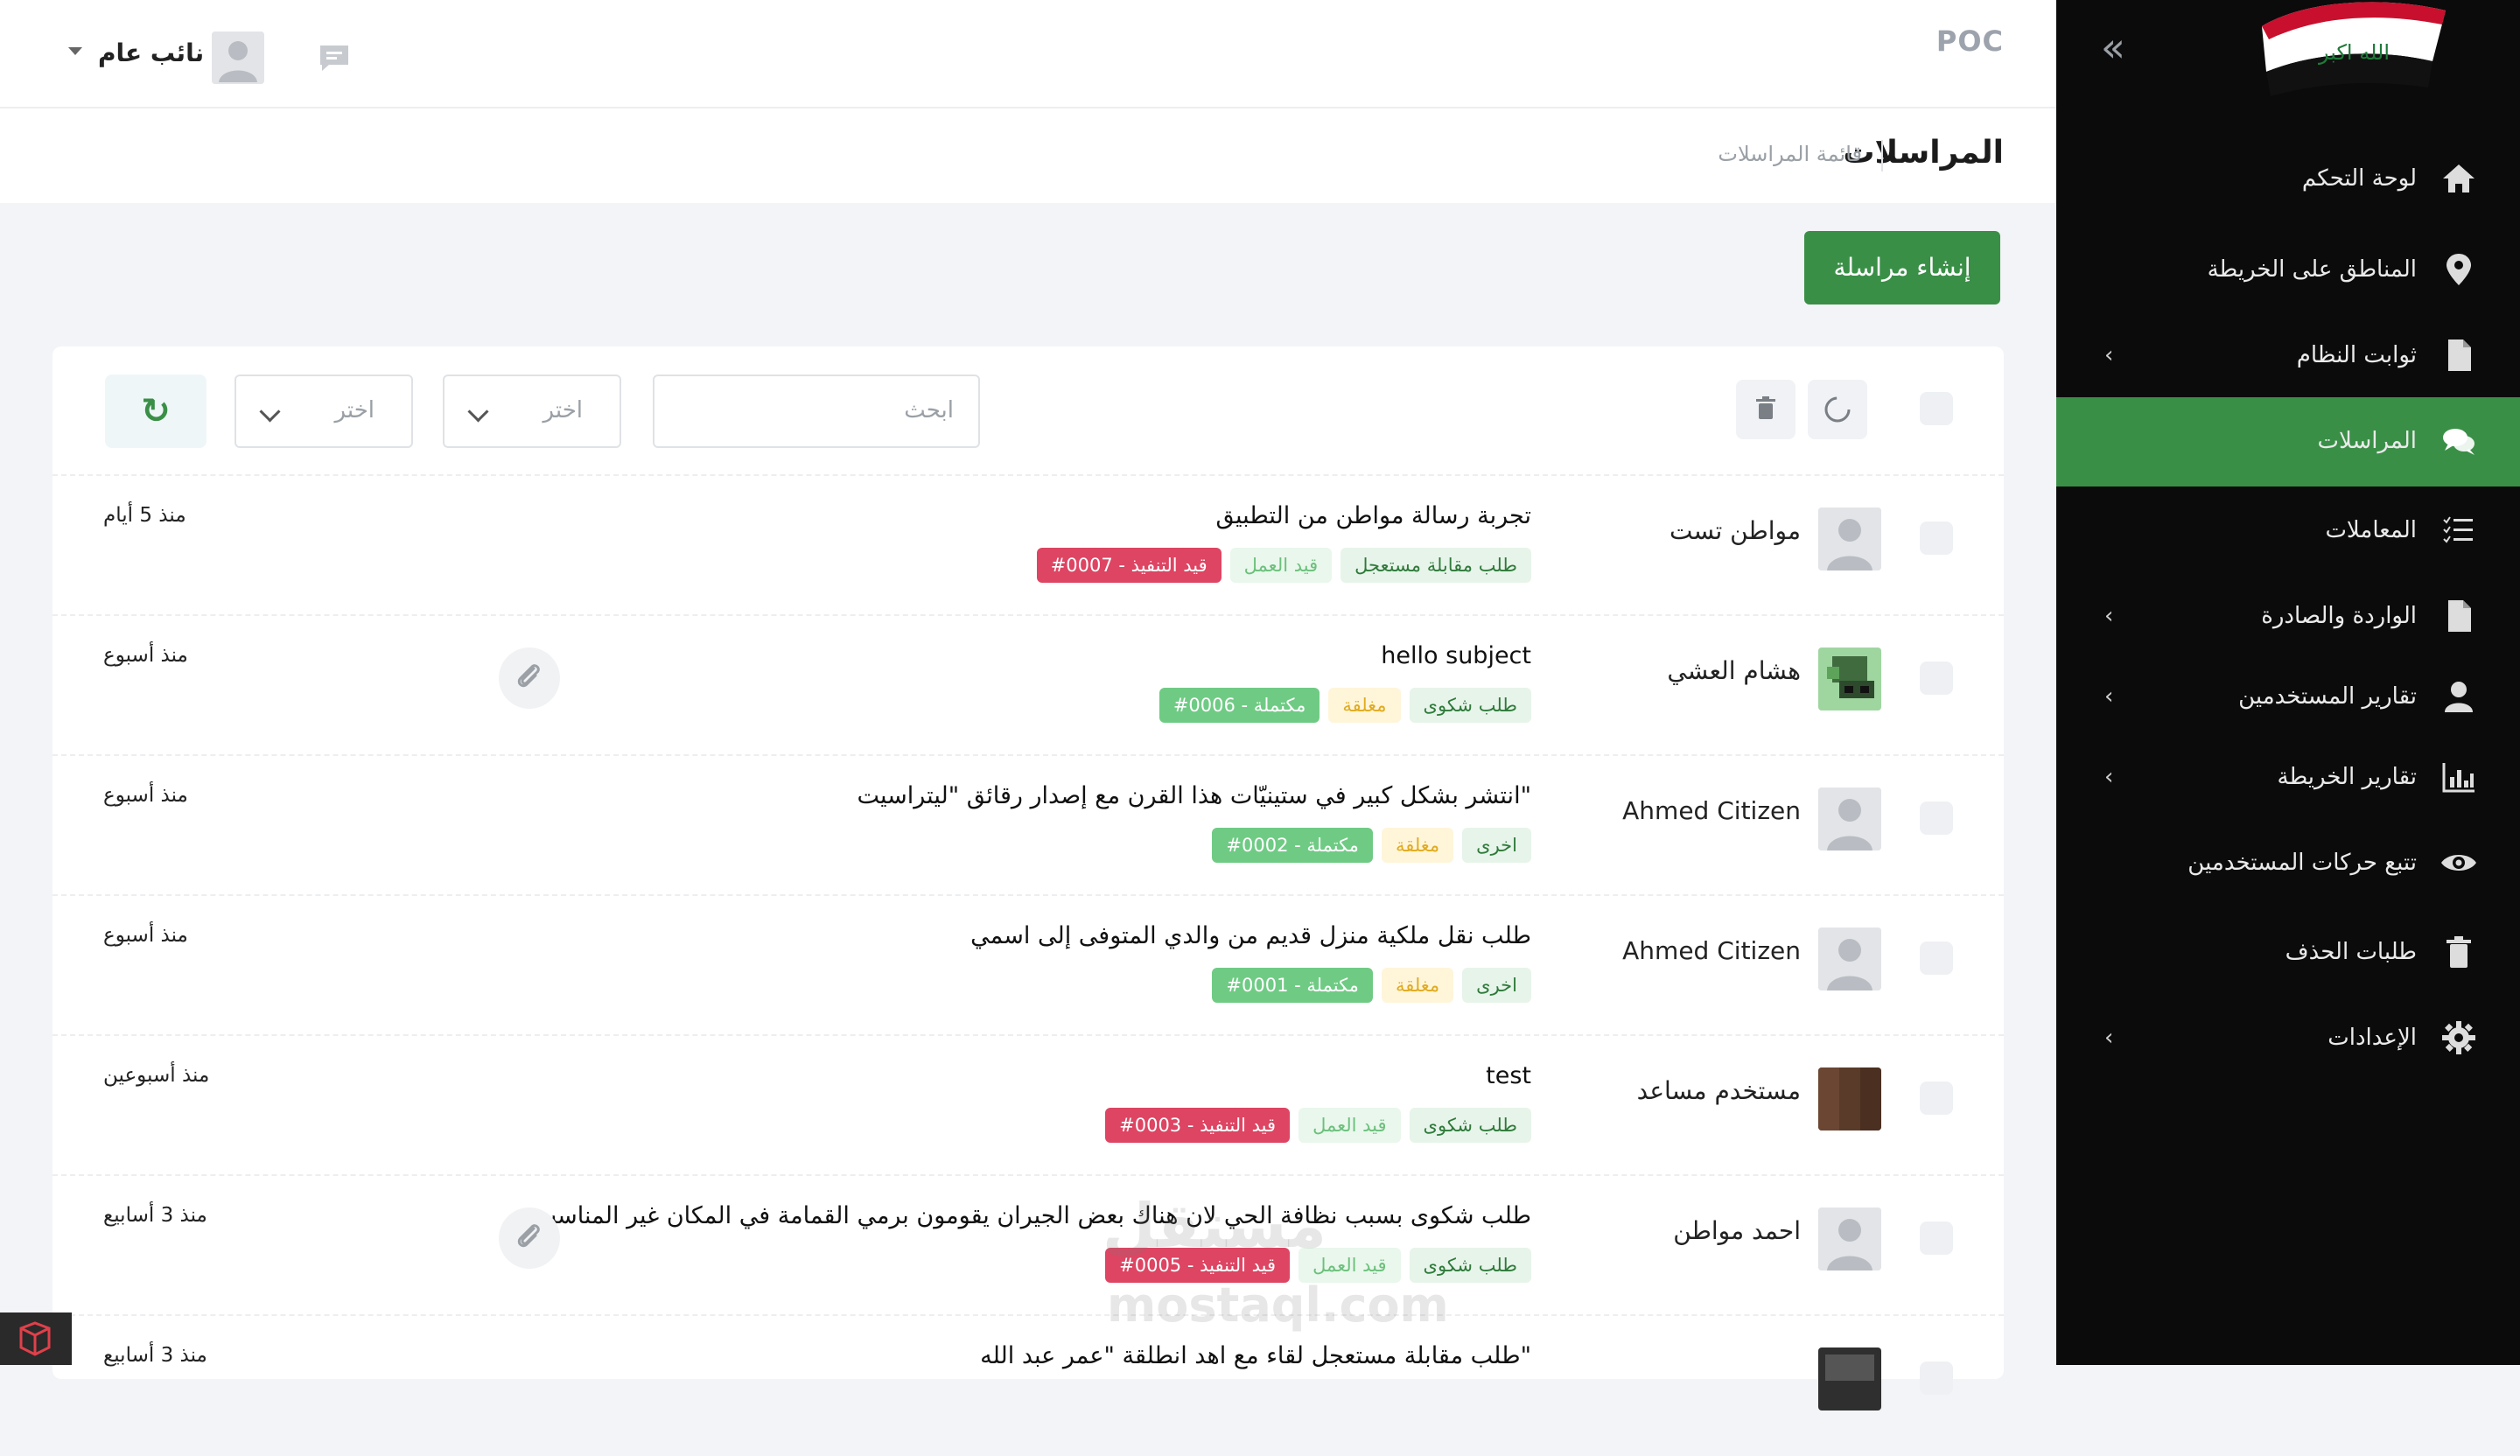  Describe the element at coordinates (2327, 696) in the screenshot. I see `sidebar-item-label: تقارير المستخدمين` at that location.